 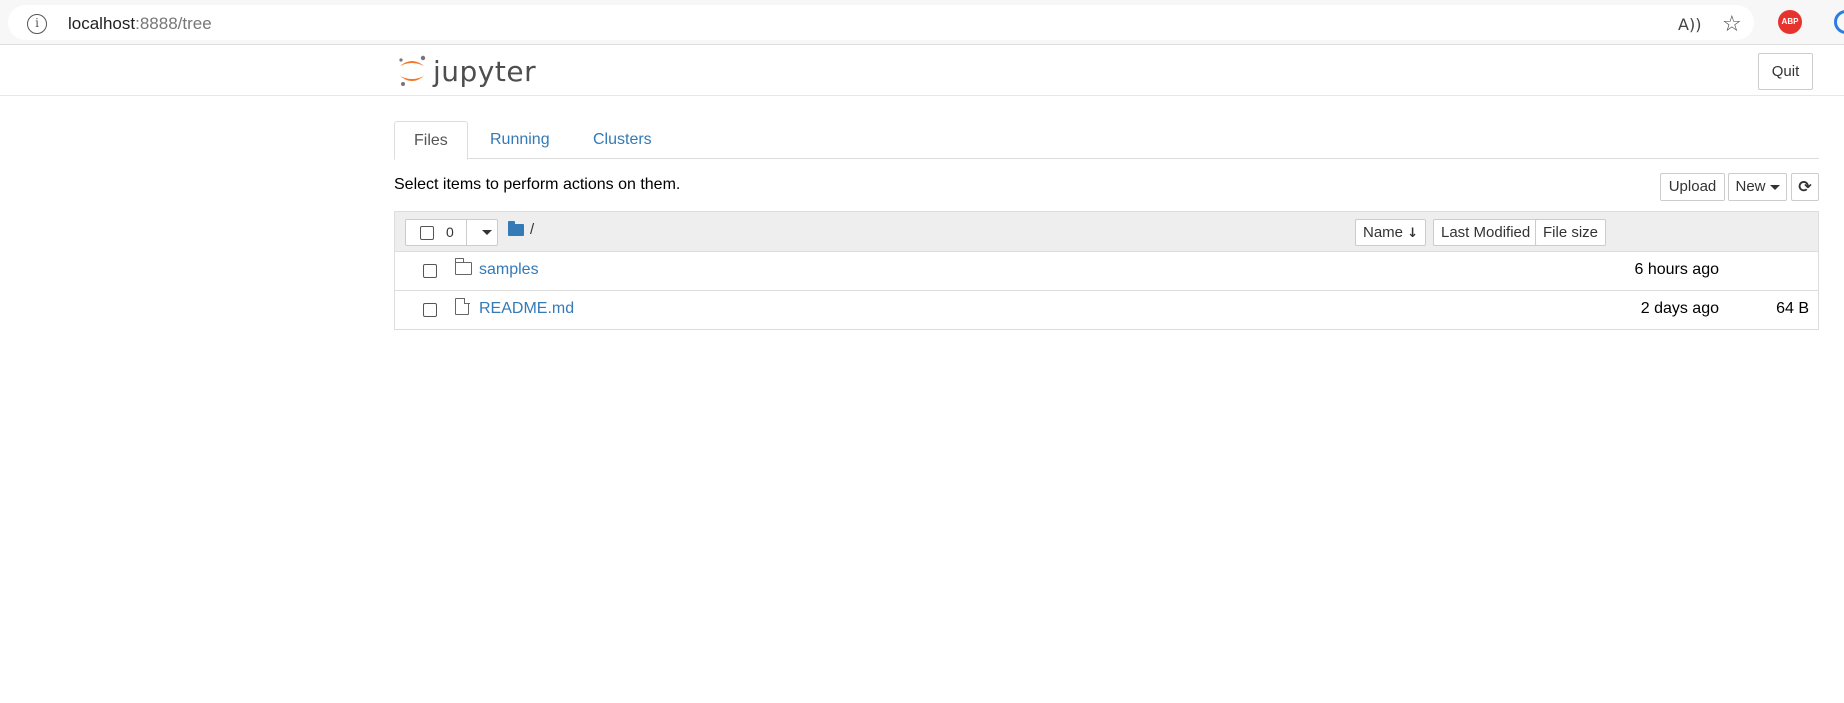 I want to click on site-info-icon: i, so click(x=37, y=24).